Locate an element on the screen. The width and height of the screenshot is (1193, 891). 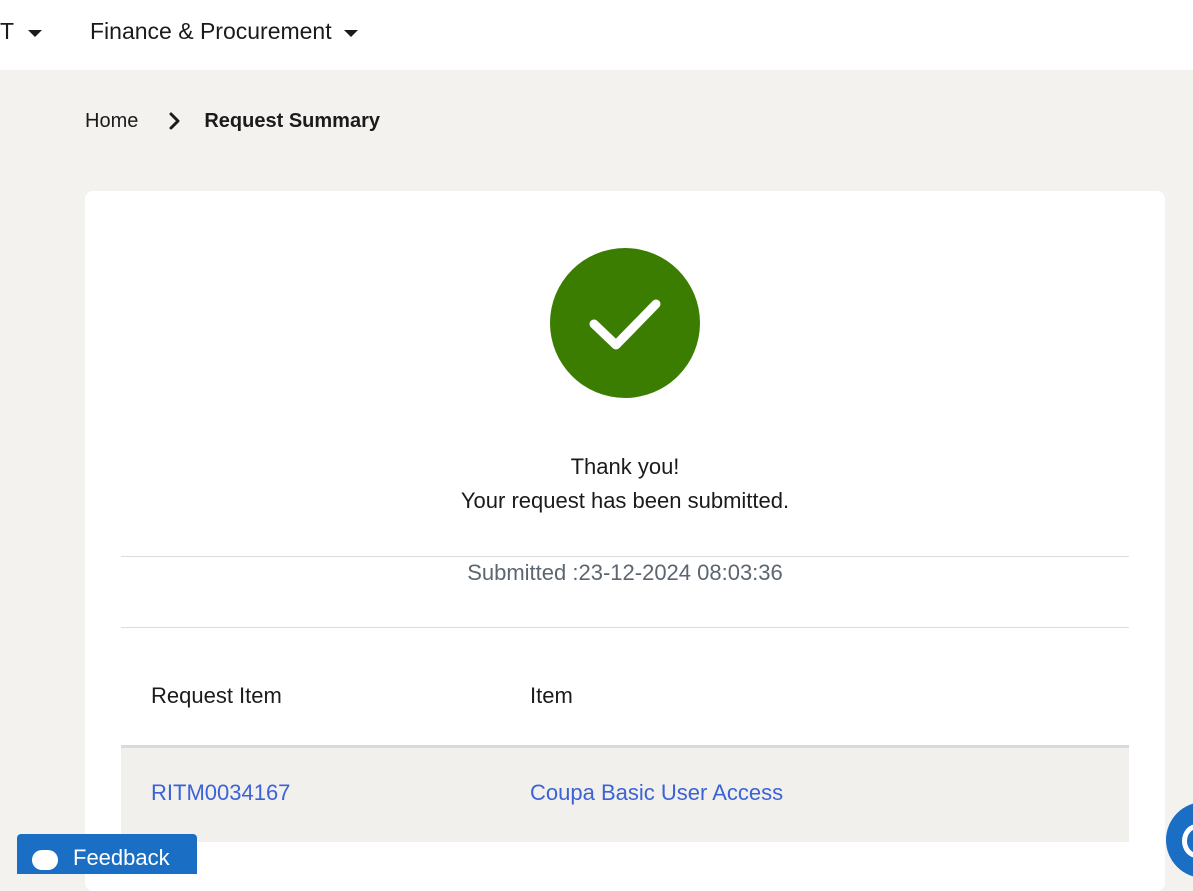
chat-launcher-button is located at coordinates (1179, 840).